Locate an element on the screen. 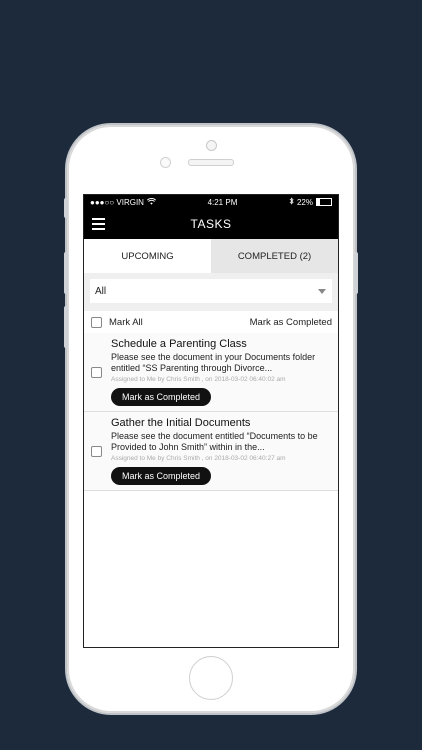 The height and width of the screenshot is (750, 422). task-title: Schedule a Parenting Class is located at coordinates (179, 344).